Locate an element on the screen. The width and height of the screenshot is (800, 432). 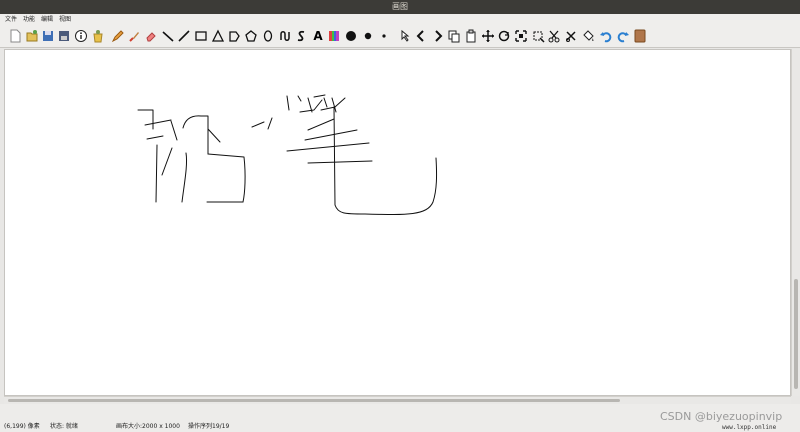
text-icon: A is located at coordinates (318, 36).